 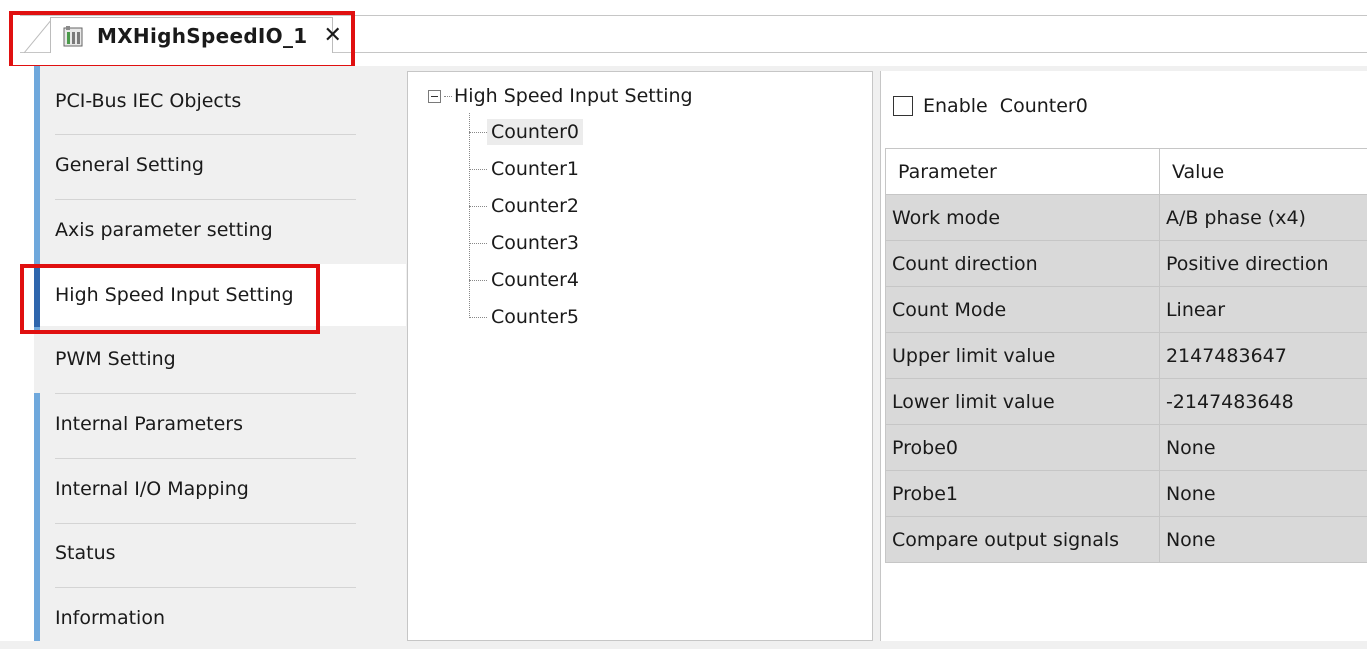 I want to click on table-row: Compare output signalsNone, so click(x=1126, y=540).